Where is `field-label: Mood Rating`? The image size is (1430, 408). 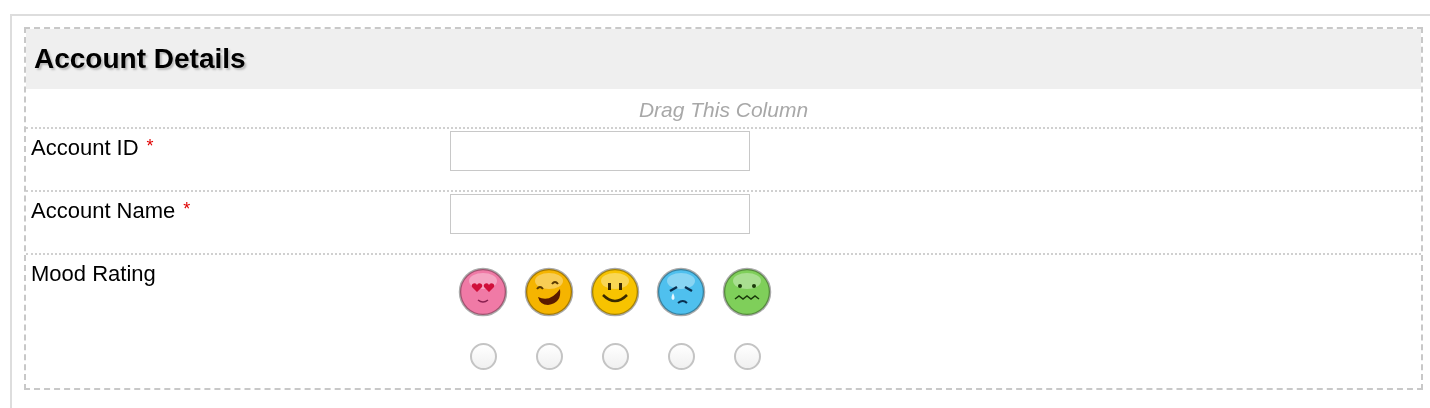
field-label: Mood Rating is located at coordinates (93, 274).